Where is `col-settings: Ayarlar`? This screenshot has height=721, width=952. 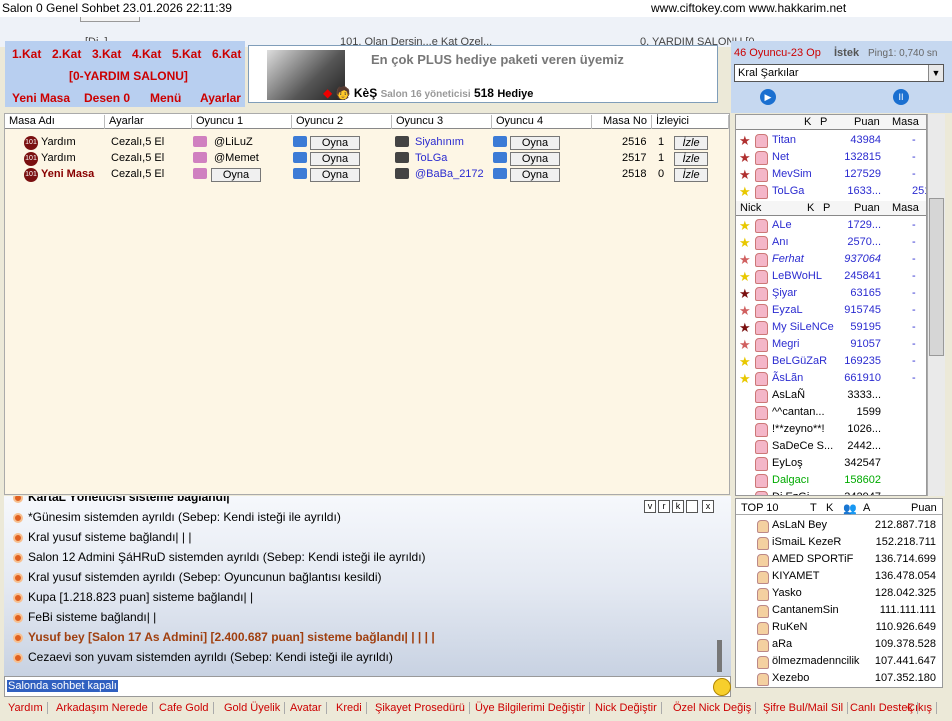 col-settings: Ayarlar is located at coordinates (148, 122).